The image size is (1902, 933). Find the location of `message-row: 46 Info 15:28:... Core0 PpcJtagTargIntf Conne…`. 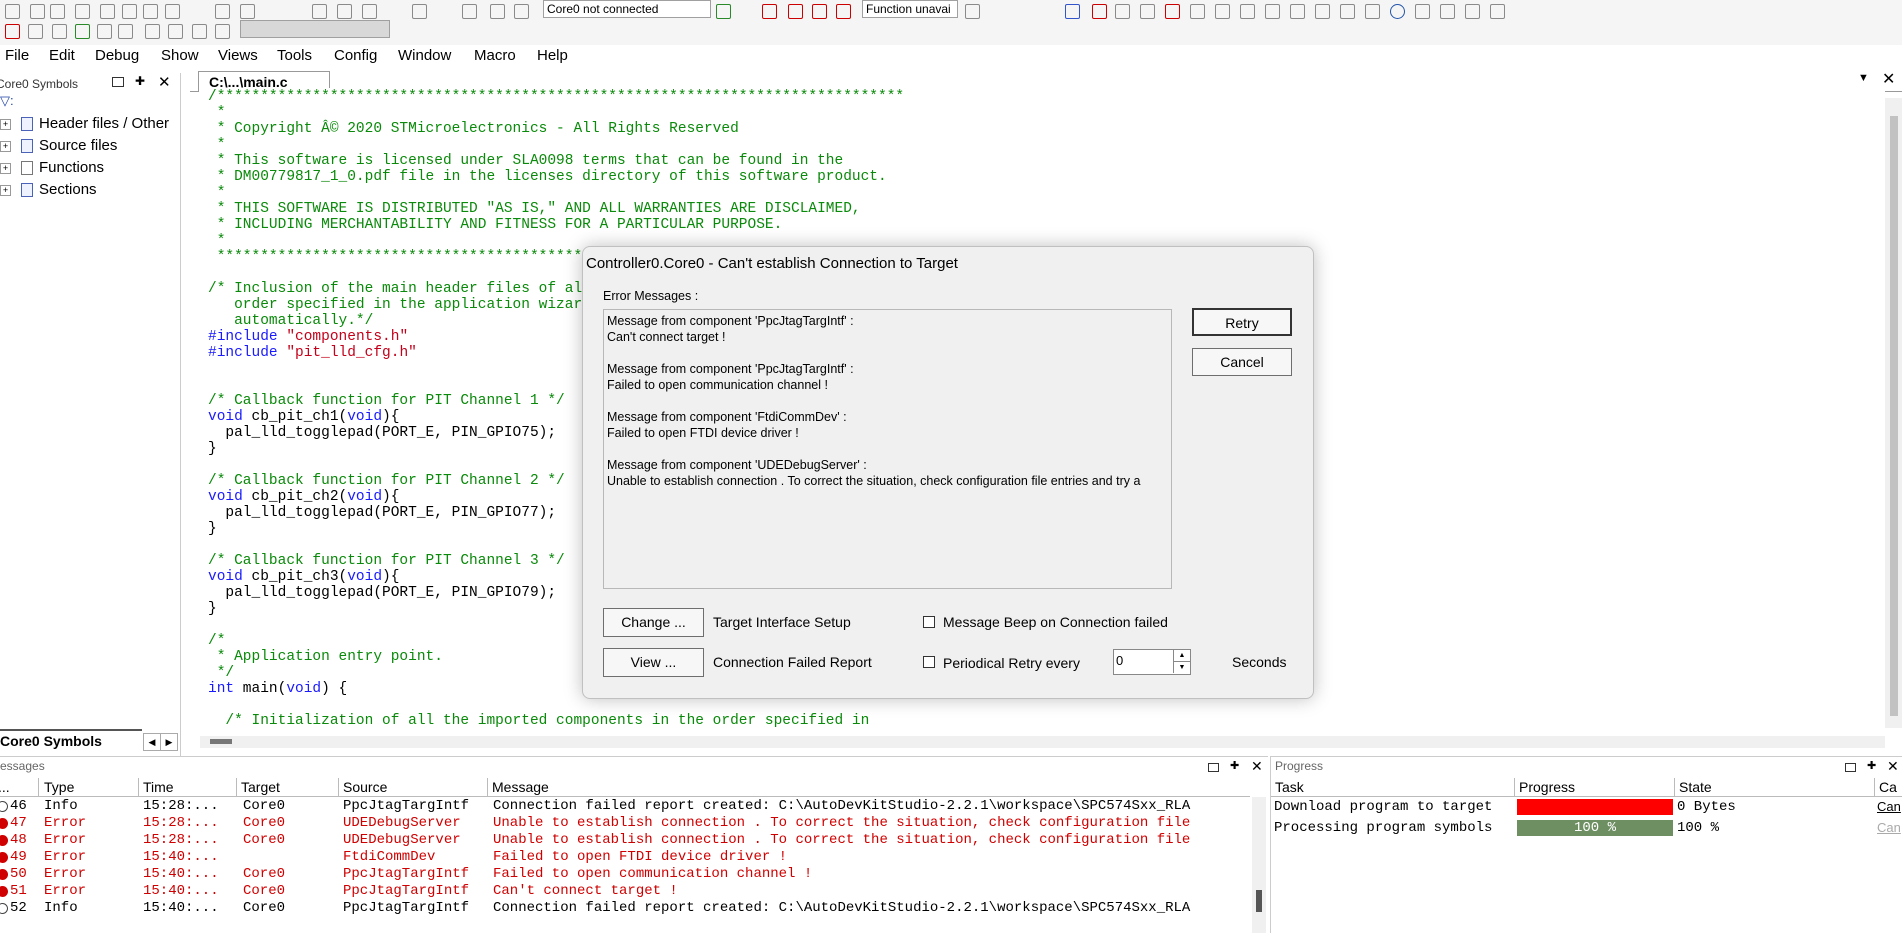

message-row: 46 Info 15:28:... Core0 PpcJtagTargIntf Conne… is located at coordinates (625, 806).